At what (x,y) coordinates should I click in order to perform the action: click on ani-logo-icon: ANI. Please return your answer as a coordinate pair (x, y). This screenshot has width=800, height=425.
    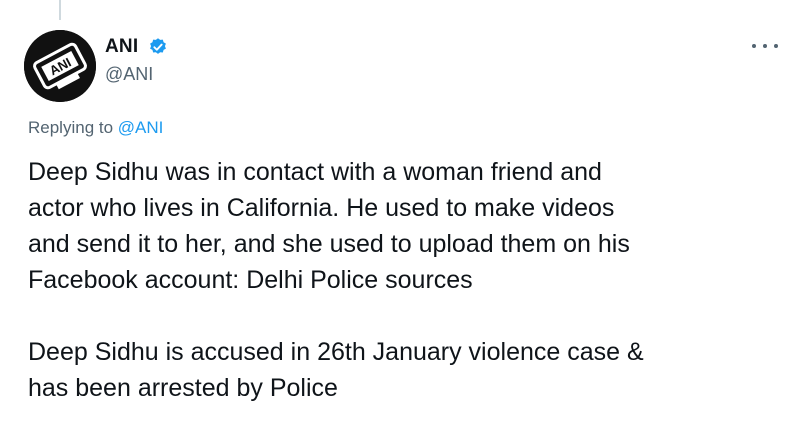
    Looking at the image, I should click on (60, 66).